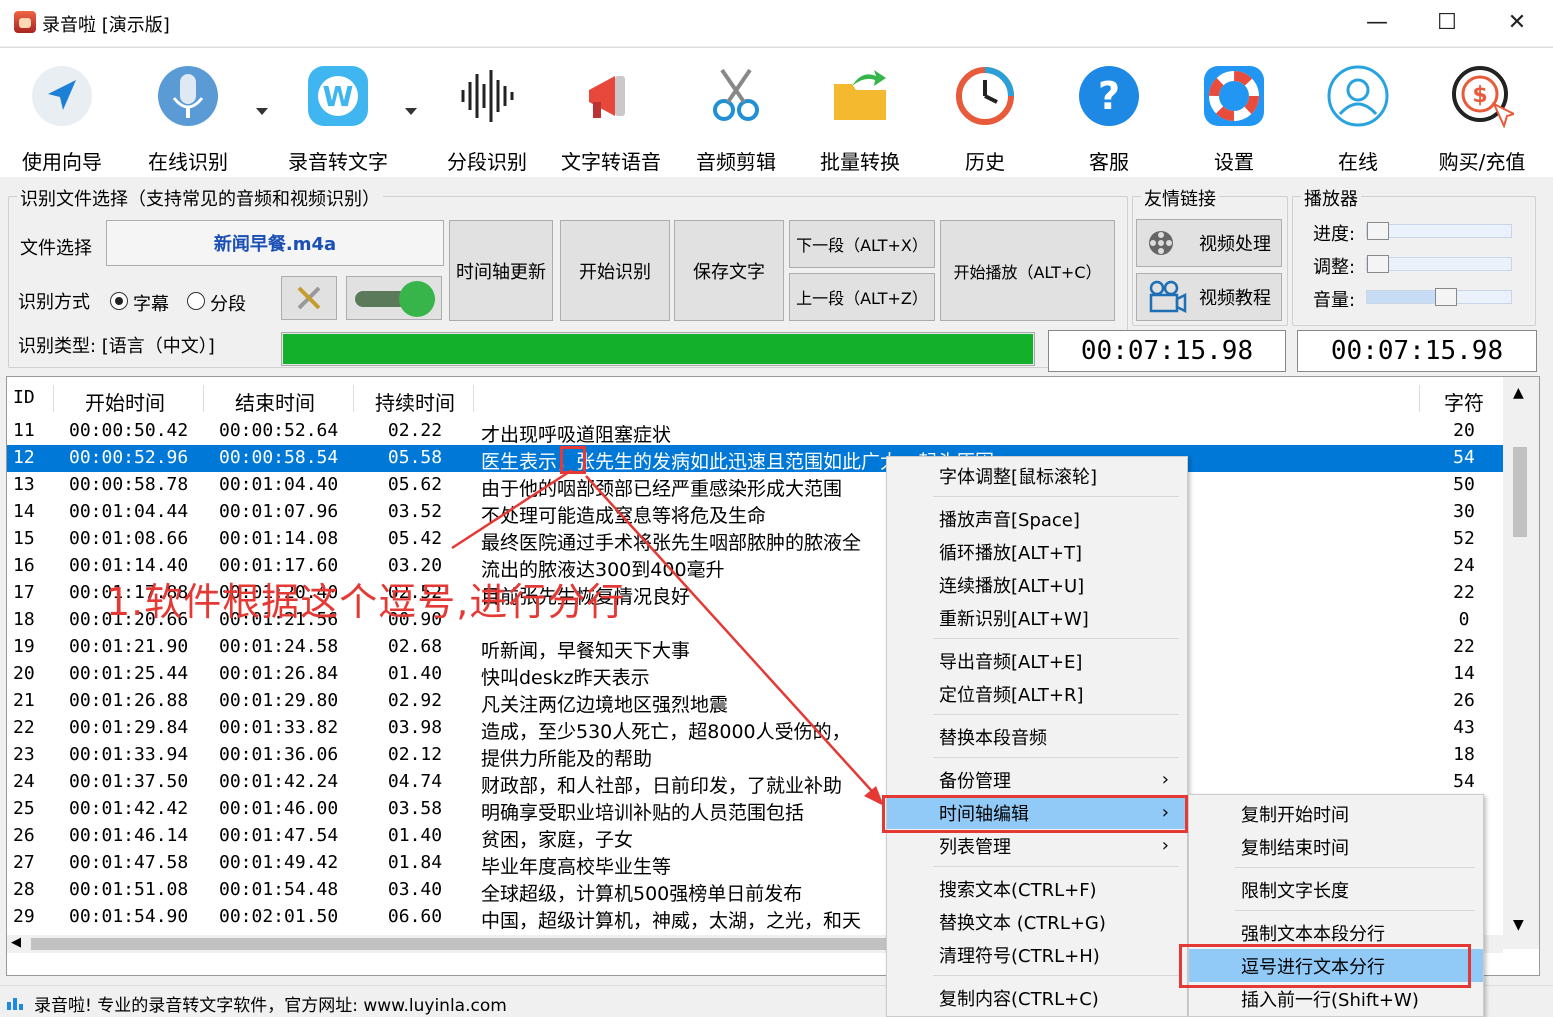  Describe the element at coordinates (1165, 779) in the screenshot. I see `submenu-arrow-icon: ›` at that location.